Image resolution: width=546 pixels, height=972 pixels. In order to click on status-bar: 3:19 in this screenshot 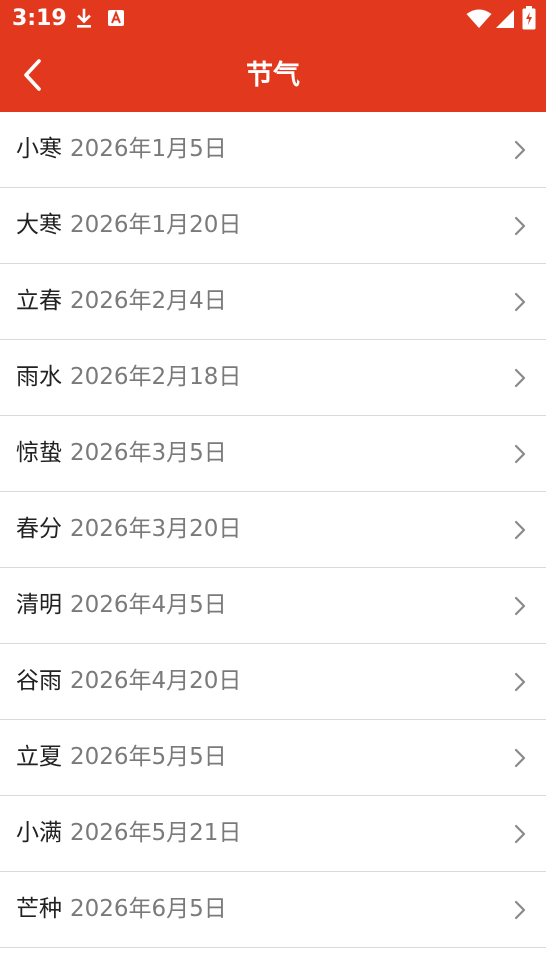, I will do `click(273, 19)`.